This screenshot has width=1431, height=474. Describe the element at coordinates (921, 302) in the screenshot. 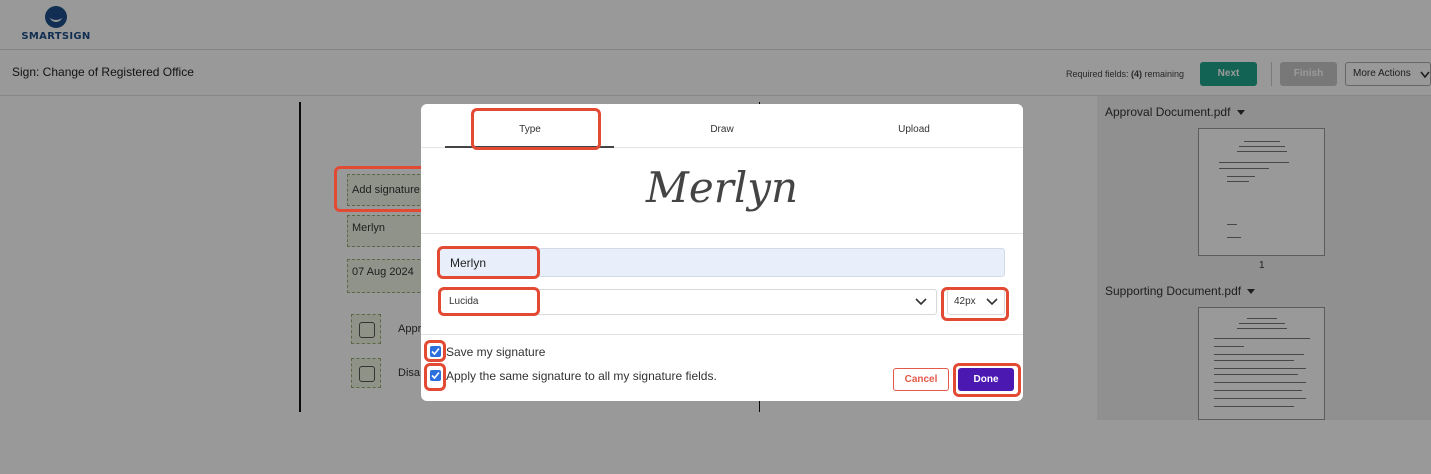

I see `chevron-down-icon` at that location.